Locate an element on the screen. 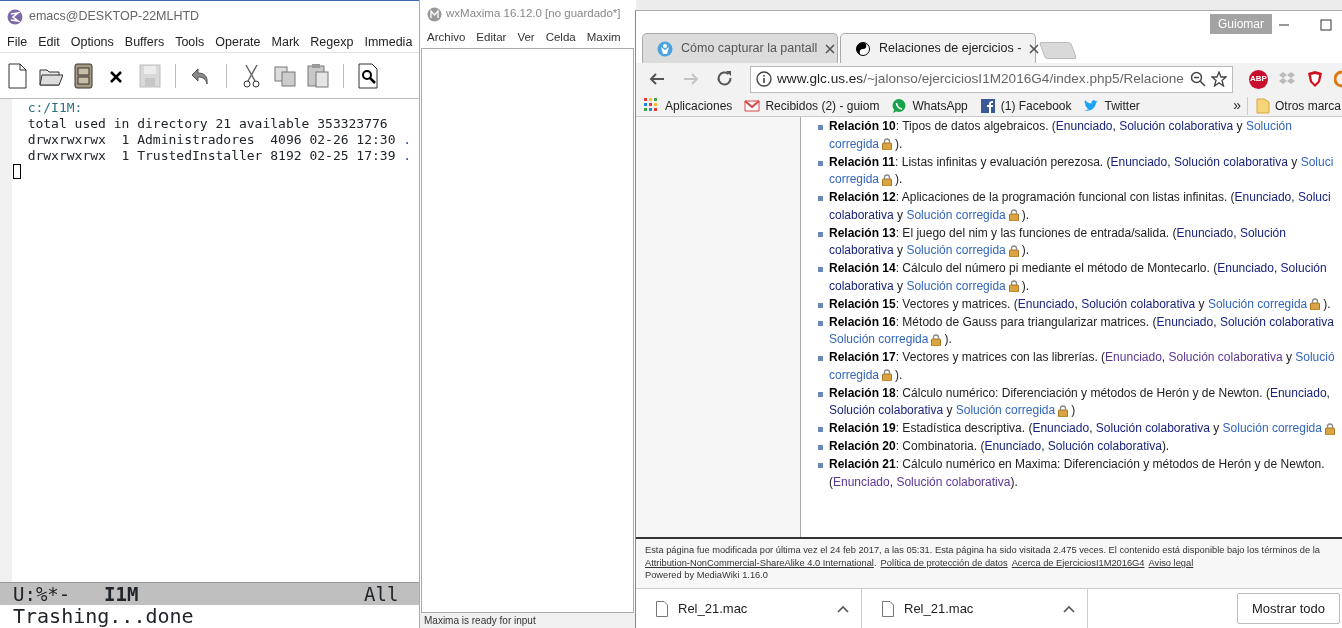 This screenshot has width=1342, height=628. item-text: ) is located at coordinates (1073, 410).